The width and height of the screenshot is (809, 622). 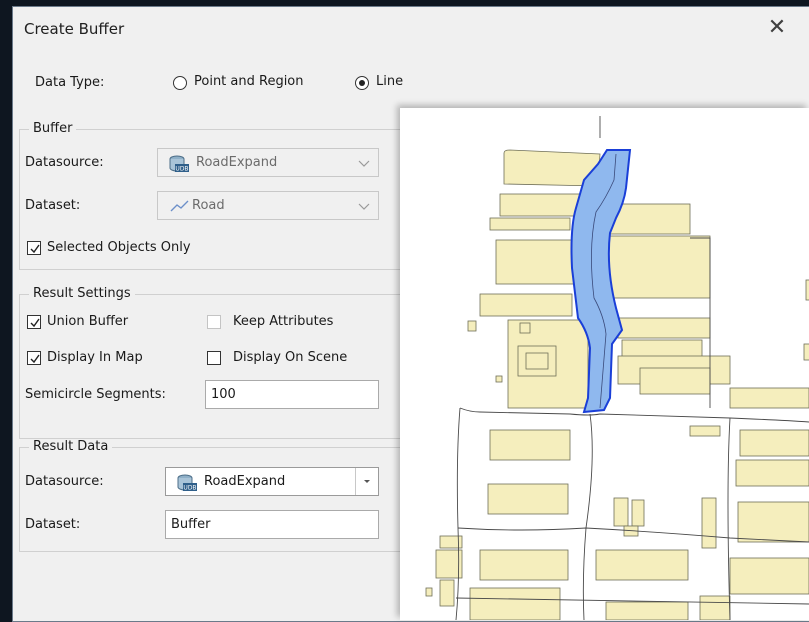 What do you see at coordinates (64, 481) in the screenshot?
I see `result-datasource-label: Datasource:` at bounding box center [64, 481].